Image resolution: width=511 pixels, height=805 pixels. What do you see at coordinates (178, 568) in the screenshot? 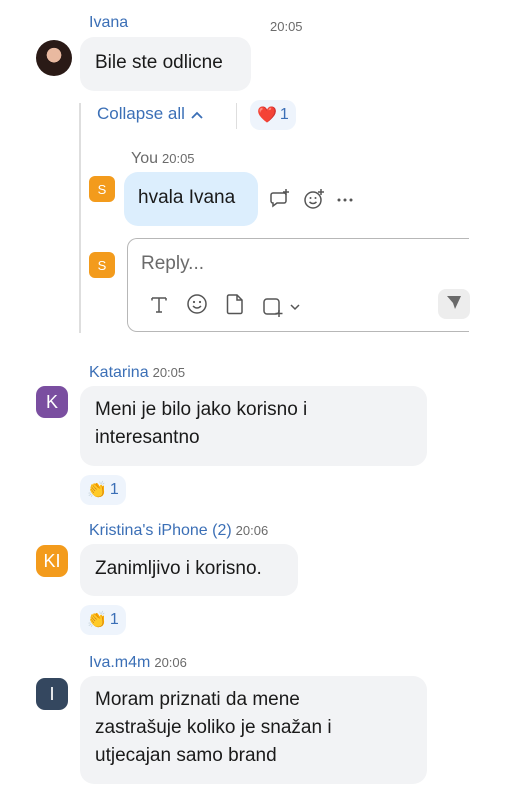
I see `message-text: Zanimljivo i korisno.` at bounding box center [178, 568].